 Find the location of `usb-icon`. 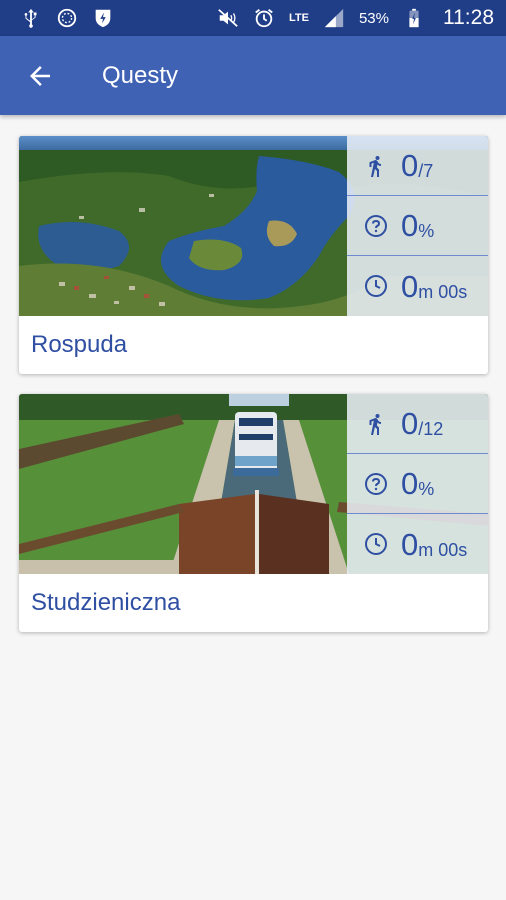

usb-icon is located at coordinates (31, 18).